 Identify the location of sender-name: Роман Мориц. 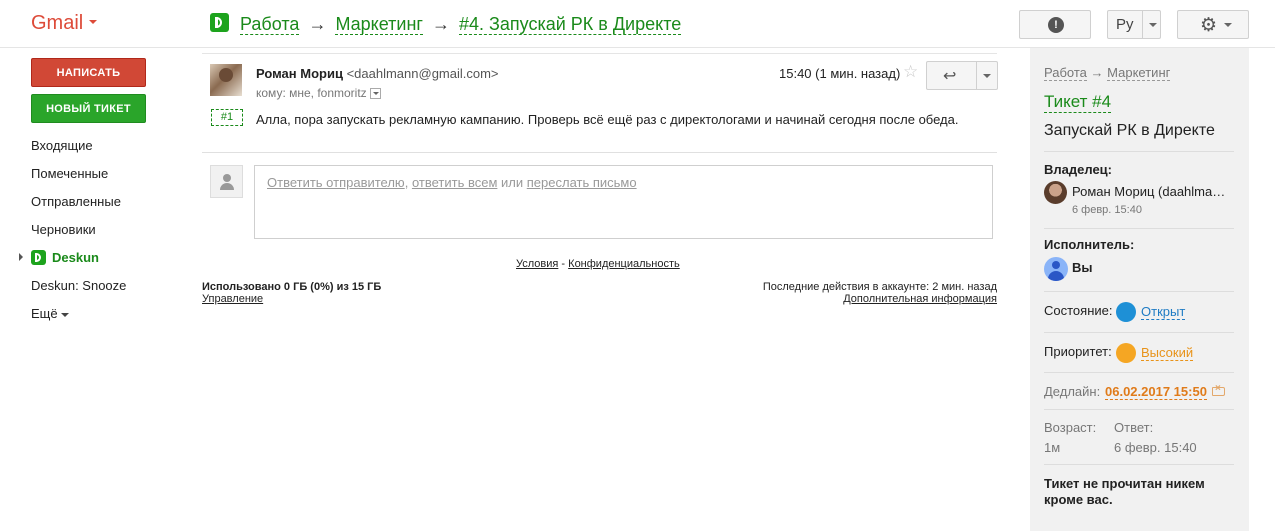
(299, 73).